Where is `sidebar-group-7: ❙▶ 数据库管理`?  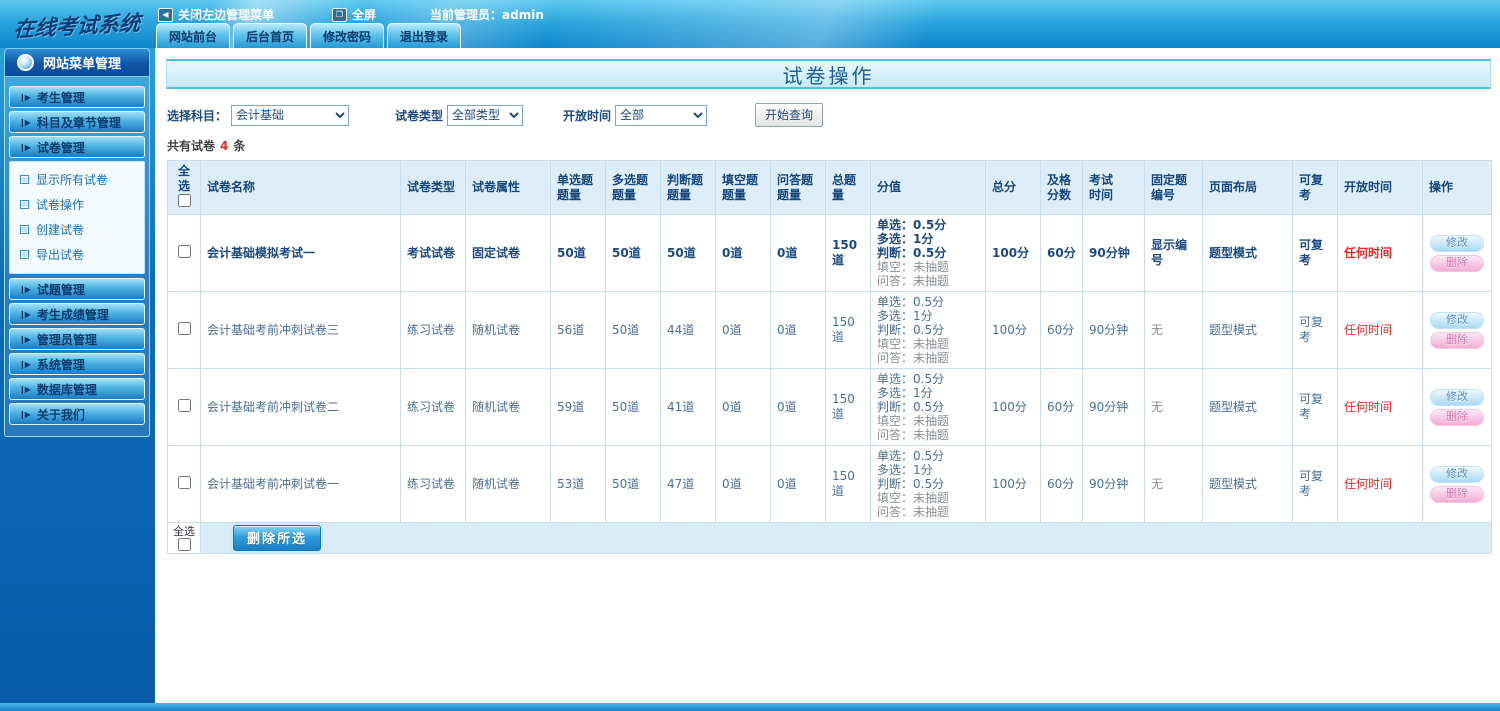
sidebar-group-7: ❙▶ 数据库管理 is located at coordinates (77, 389).